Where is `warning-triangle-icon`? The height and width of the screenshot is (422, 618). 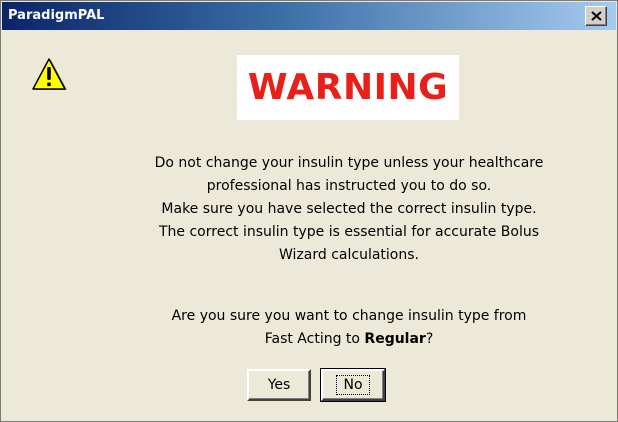 warning-triangle-icon is located at coordinates (49, 74).